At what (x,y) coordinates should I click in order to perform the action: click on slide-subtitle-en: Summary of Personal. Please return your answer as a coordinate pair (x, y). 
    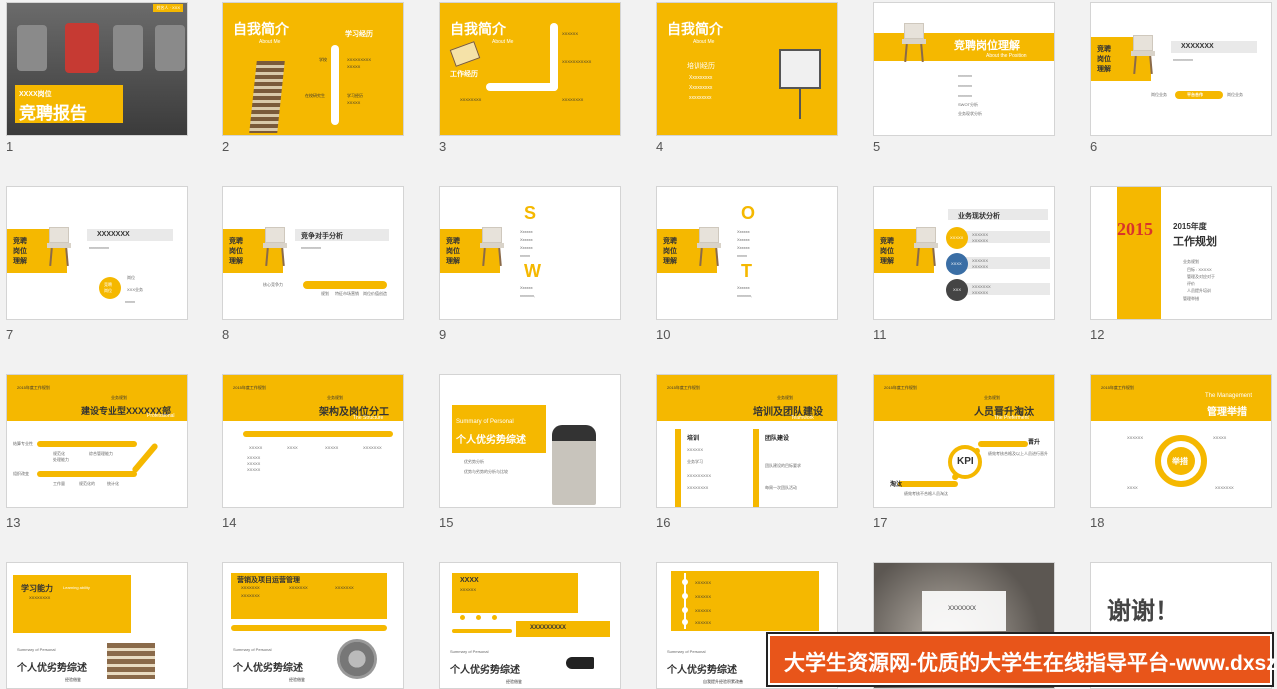
    Looking at the image, I should click on (686, 651).